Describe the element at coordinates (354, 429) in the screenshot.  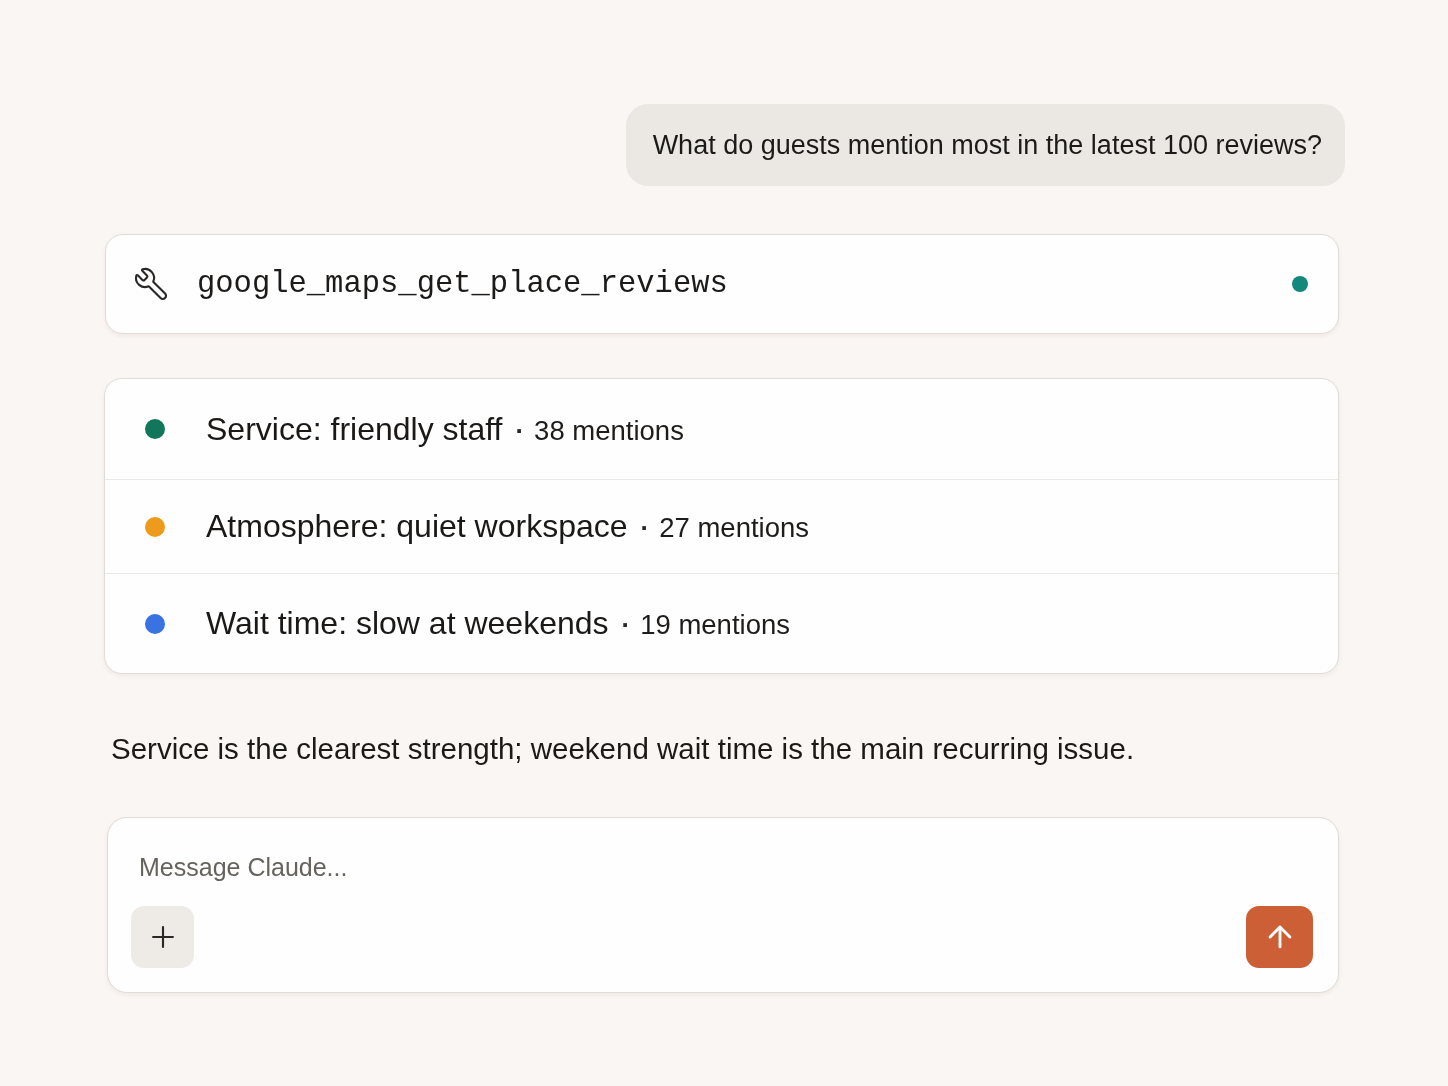
I see `topic-label: Service: friendly staff` at that location.